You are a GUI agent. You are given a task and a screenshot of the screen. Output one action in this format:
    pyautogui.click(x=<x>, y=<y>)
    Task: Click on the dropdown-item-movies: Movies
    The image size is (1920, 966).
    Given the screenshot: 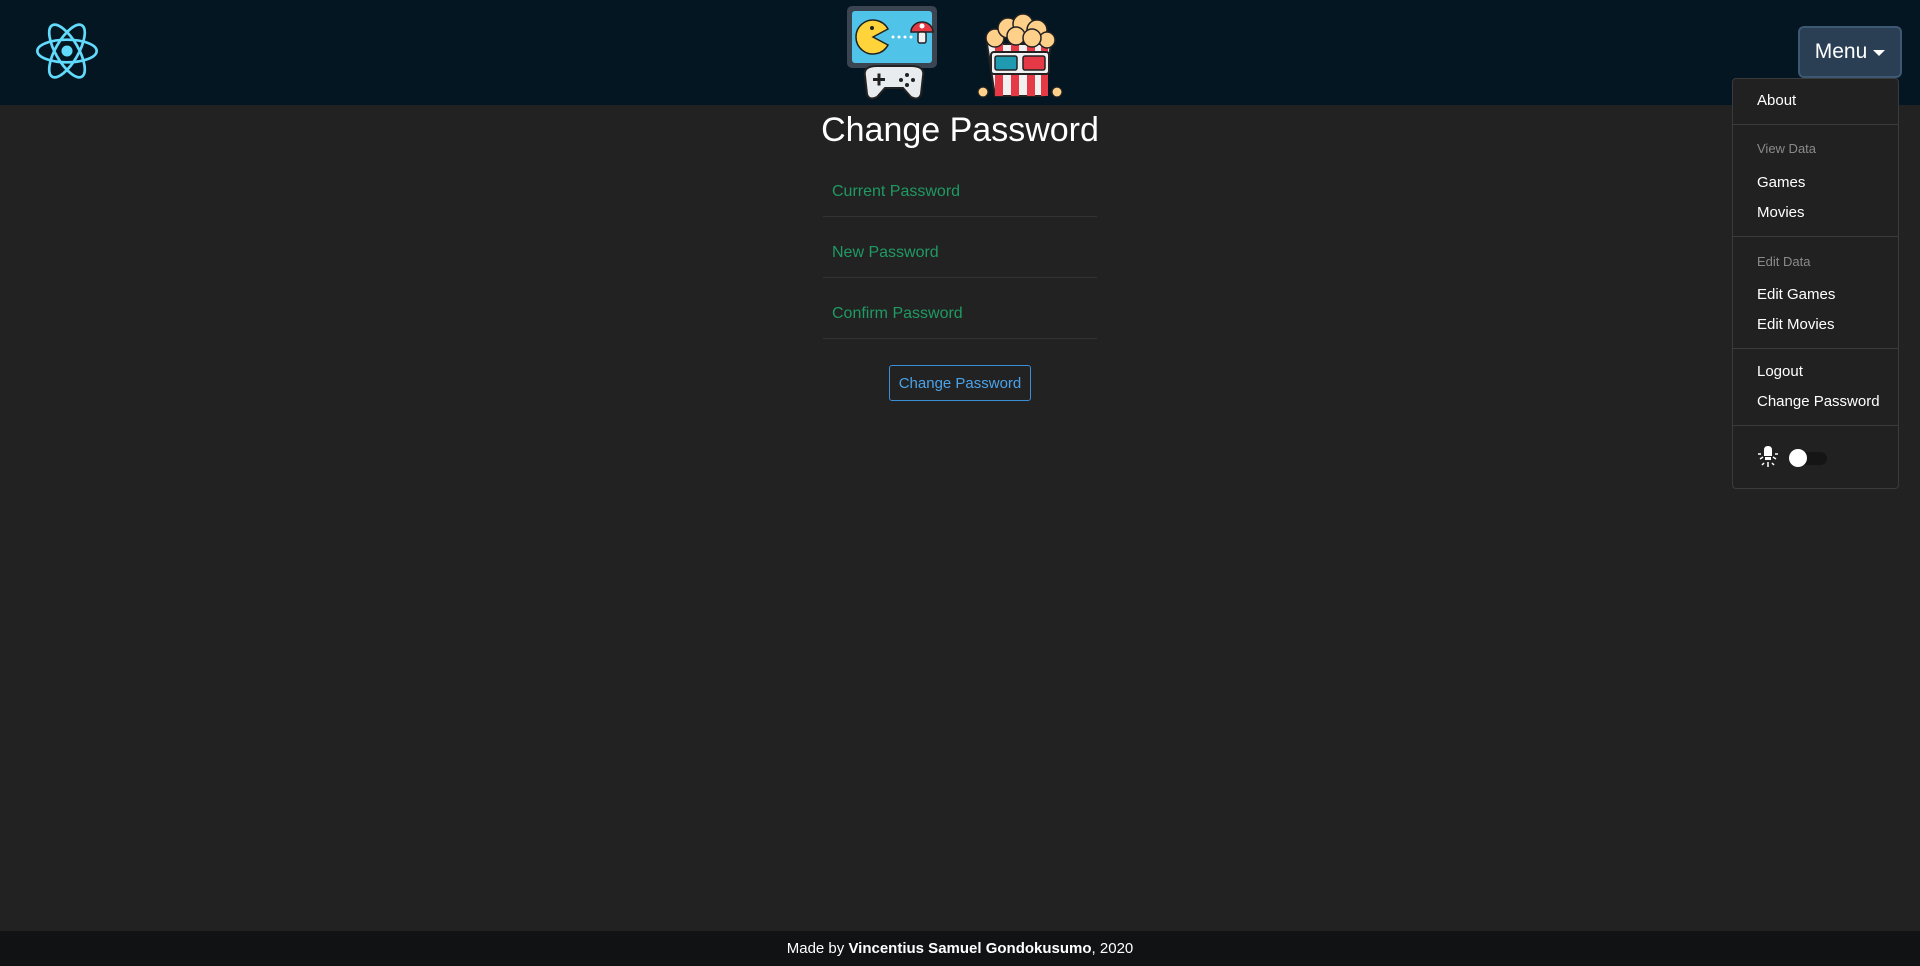 What is the action you would take?
    pyautogui.click(x=1781, y=212)
    